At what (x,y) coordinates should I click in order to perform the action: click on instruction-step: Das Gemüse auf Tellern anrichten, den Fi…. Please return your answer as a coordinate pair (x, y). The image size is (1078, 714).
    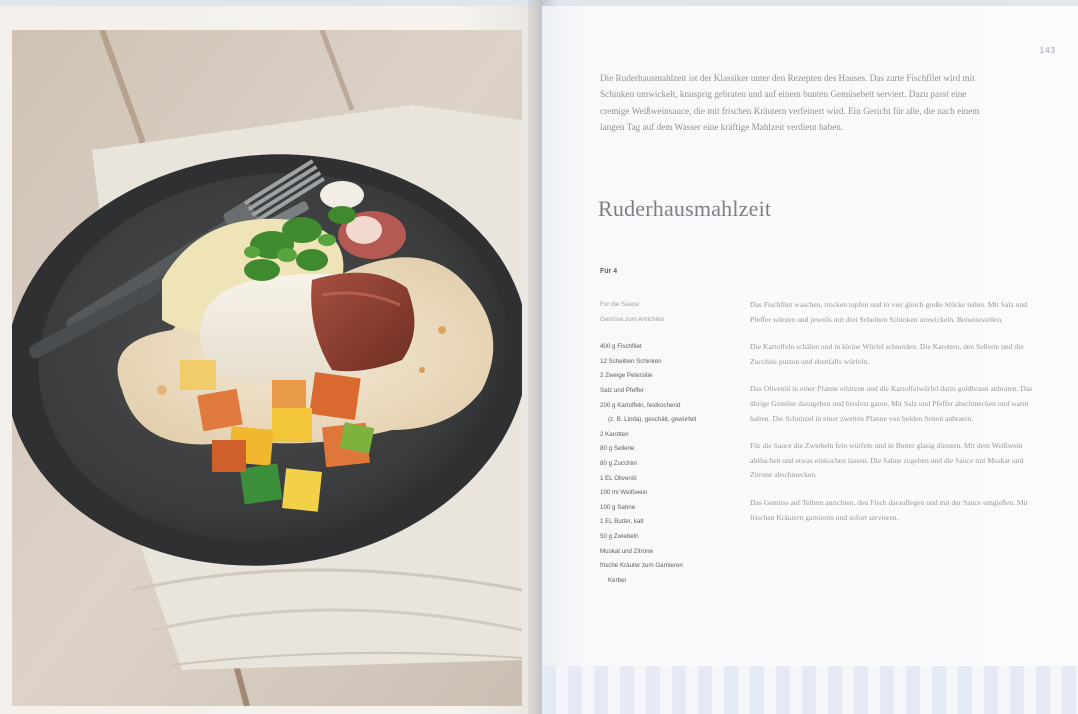
    Looking at the image, I should click on (889, 509).